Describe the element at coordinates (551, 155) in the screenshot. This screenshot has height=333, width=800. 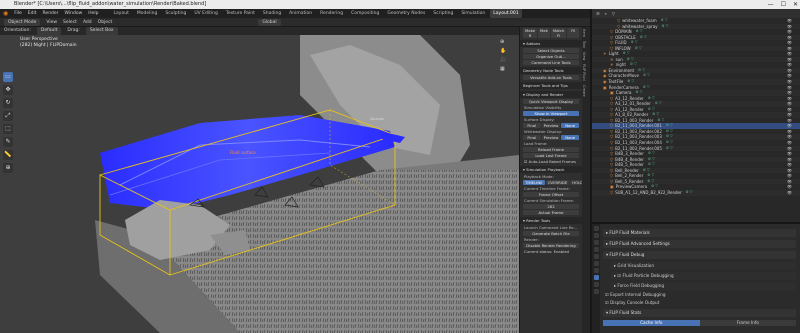
I see `npanel-button: Load Last Frame` at that location.